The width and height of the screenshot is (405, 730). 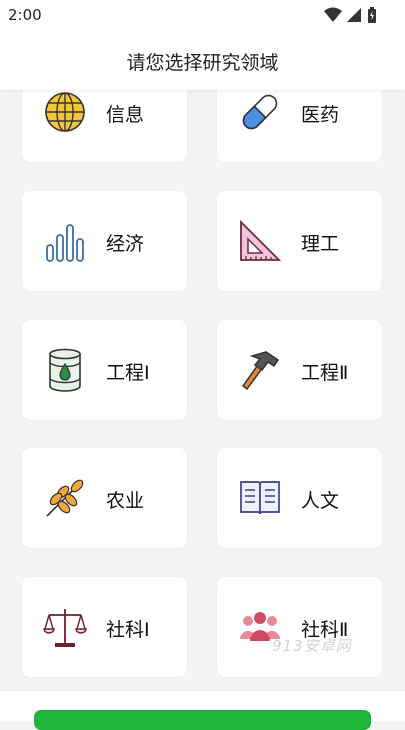 I want to click on wifi-icon, so click(x=333, y=14).